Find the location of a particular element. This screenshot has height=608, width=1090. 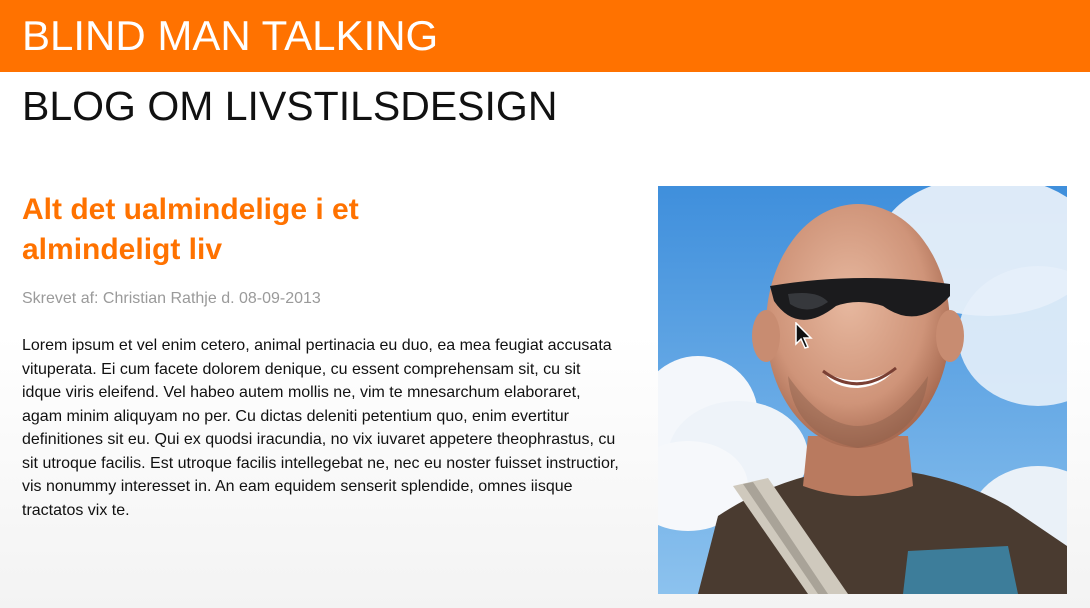

mouse-pointer-icon is located at coordinates (804, 335).